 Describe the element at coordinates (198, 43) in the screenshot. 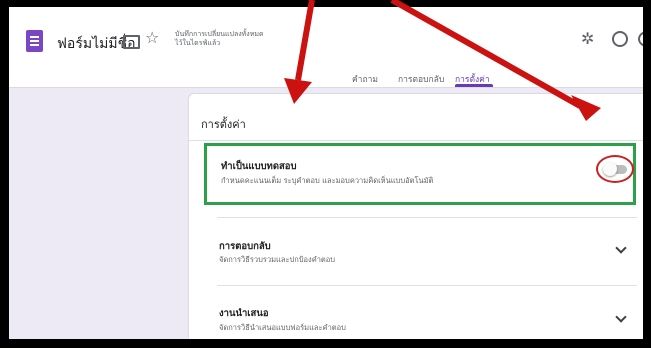

I see `save-status-line-2: ไว้ในไดรฟ์แล้ว` at that location.